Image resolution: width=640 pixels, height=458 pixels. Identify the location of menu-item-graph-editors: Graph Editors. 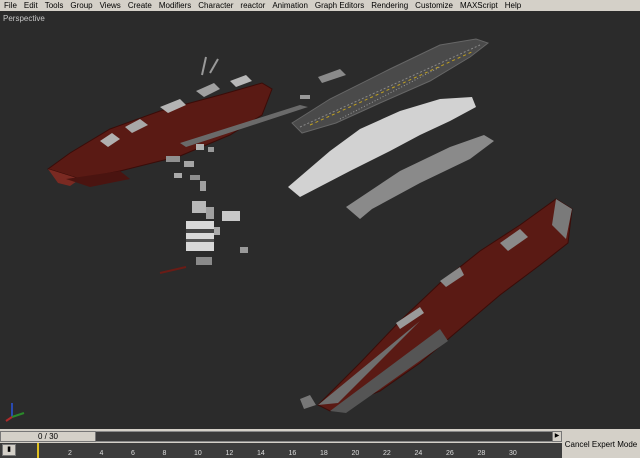
(339, 5).